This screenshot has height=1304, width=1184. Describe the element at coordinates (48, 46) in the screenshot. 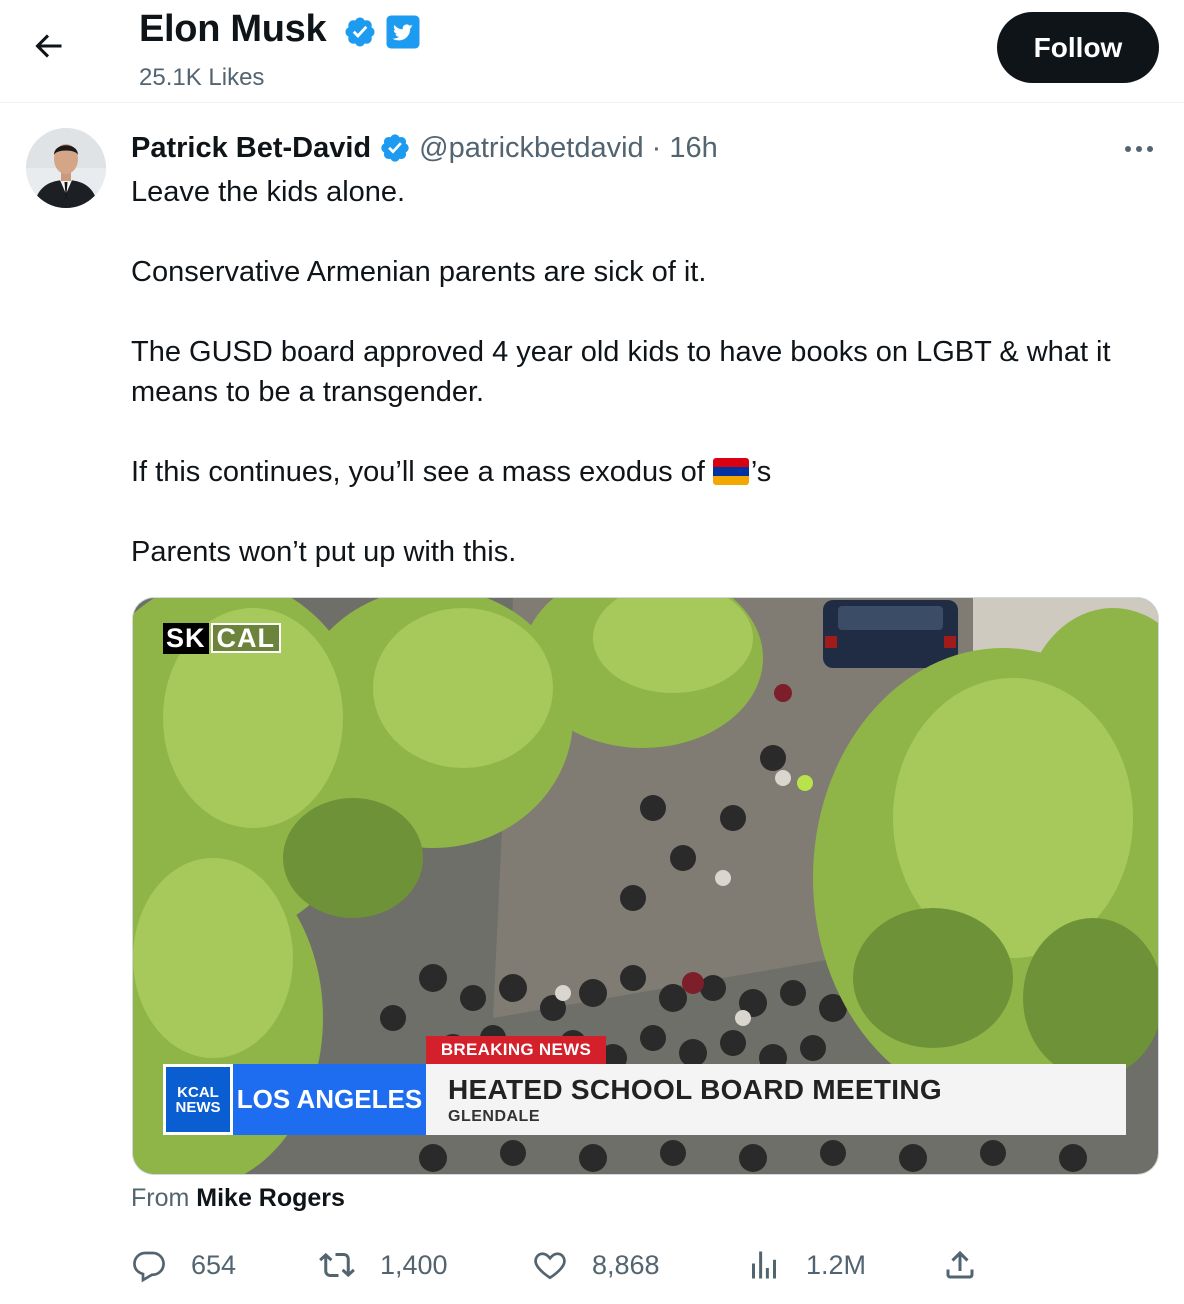

I see `back-arrow-icon` at that location.